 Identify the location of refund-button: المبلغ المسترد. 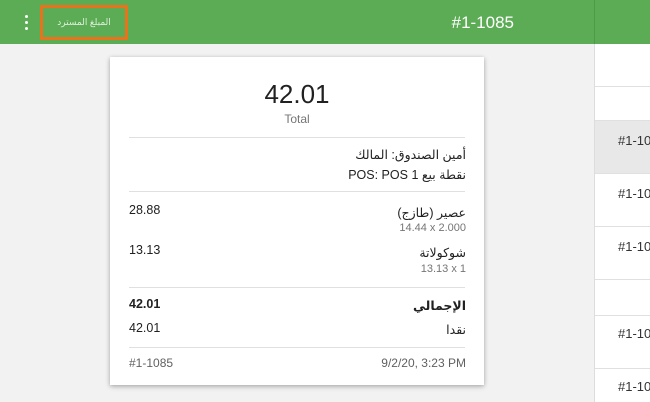
(84, 22).